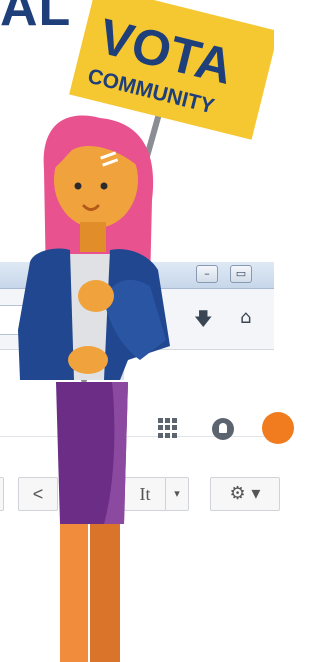 This screenshot has height=662, width=320. What do you see at coordinates (78, 186) in the screenshot?
I see `left-eye` at bounding box center [78, 186].